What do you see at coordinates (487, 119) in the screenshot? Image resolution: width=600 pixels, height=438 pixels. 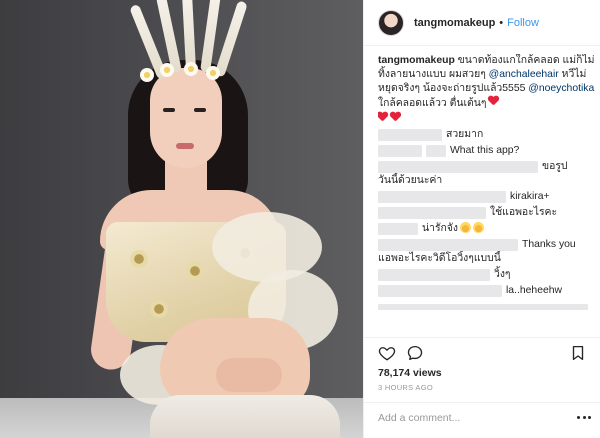 I see `caption-hearts` at bounding box center [487, 119].